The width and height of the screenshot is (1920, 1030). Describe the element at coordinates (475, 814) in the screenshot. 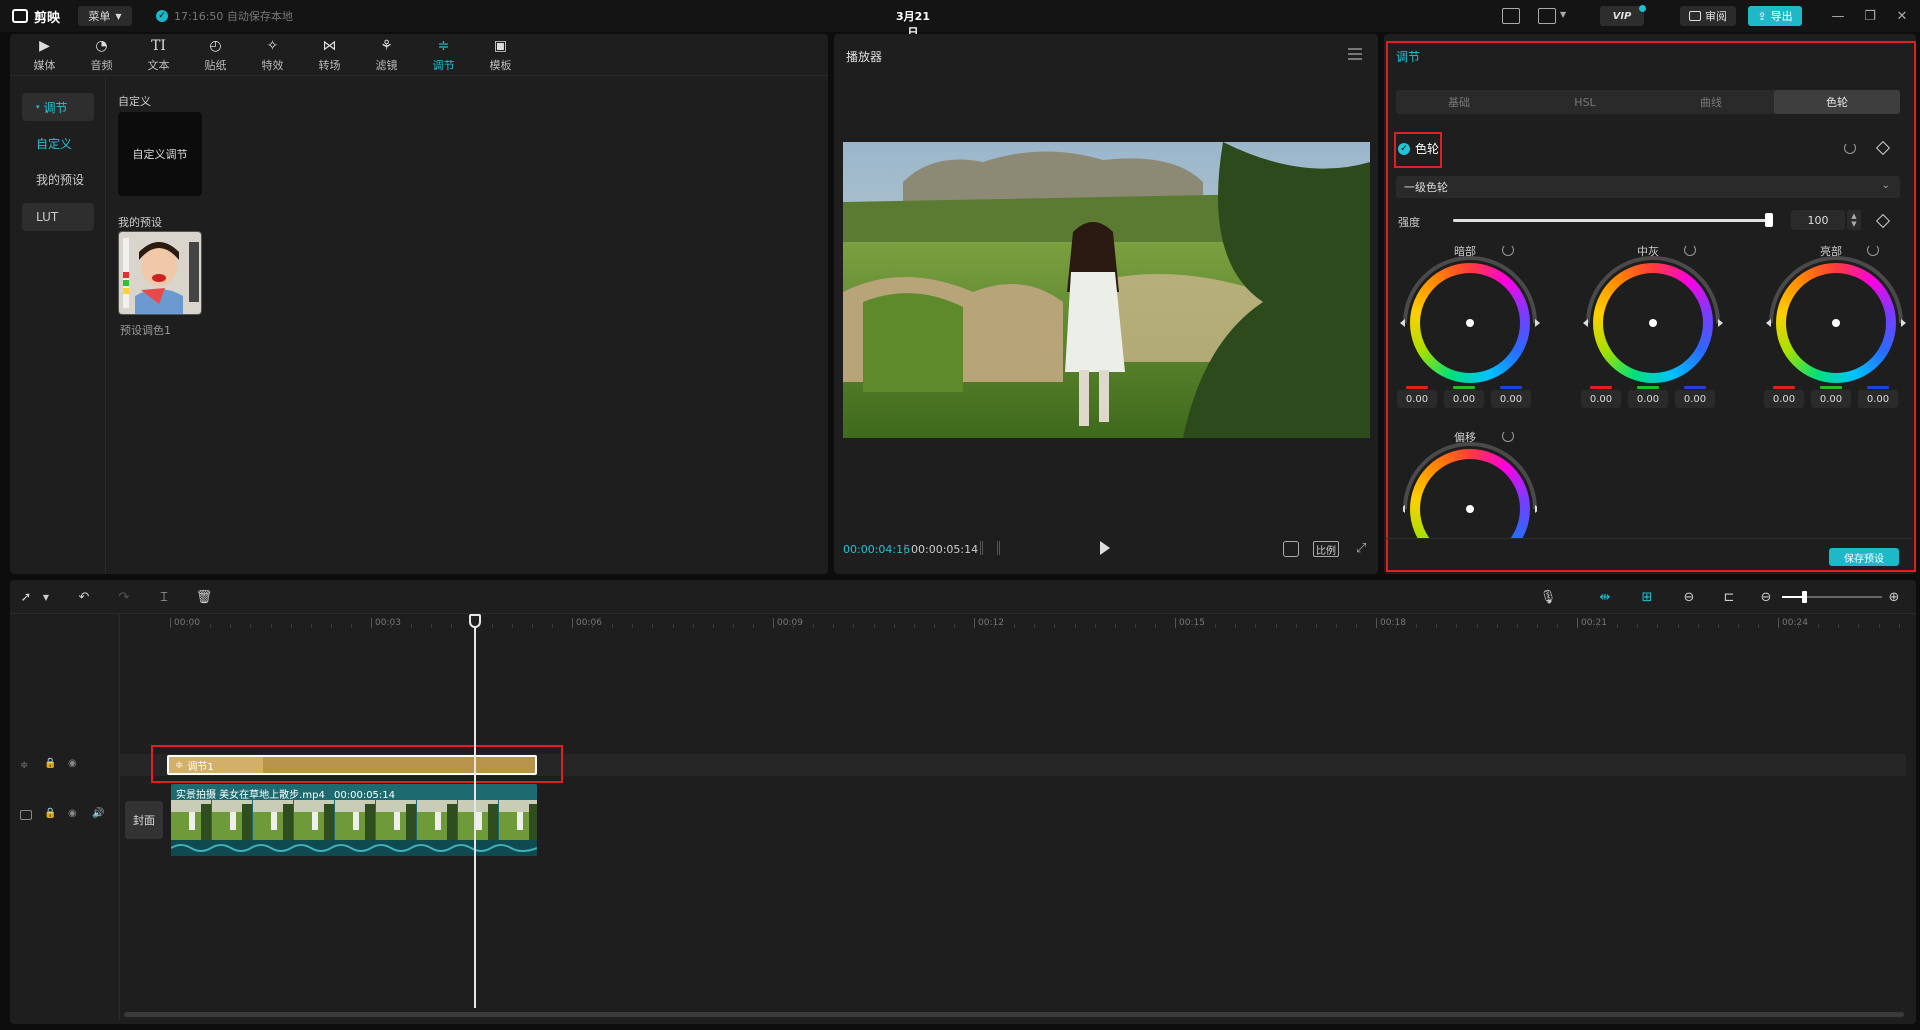

I see `playhead` at that location.